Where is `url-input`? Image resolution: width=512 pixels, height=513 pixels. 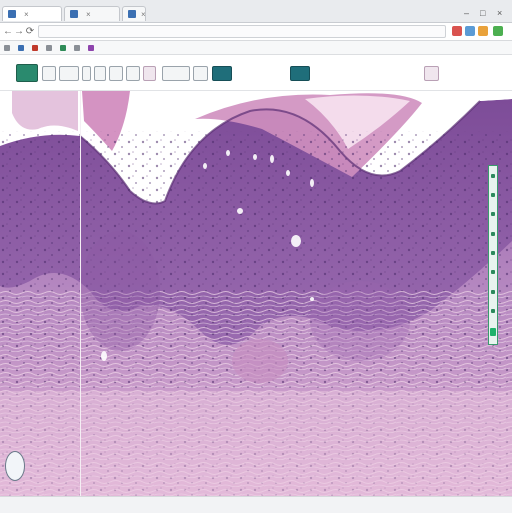 url-input is located at coordinates (242, 31).